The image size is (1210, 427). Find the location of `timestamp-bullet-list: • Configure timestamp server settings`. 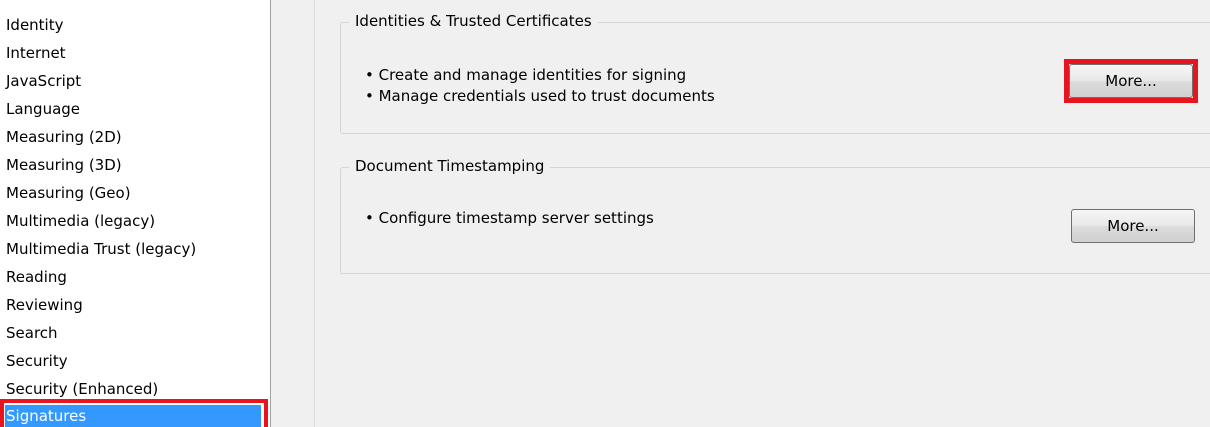

timestamp-bullet-list: • Configure timestamp server settings is located at coordinates (509, 218).